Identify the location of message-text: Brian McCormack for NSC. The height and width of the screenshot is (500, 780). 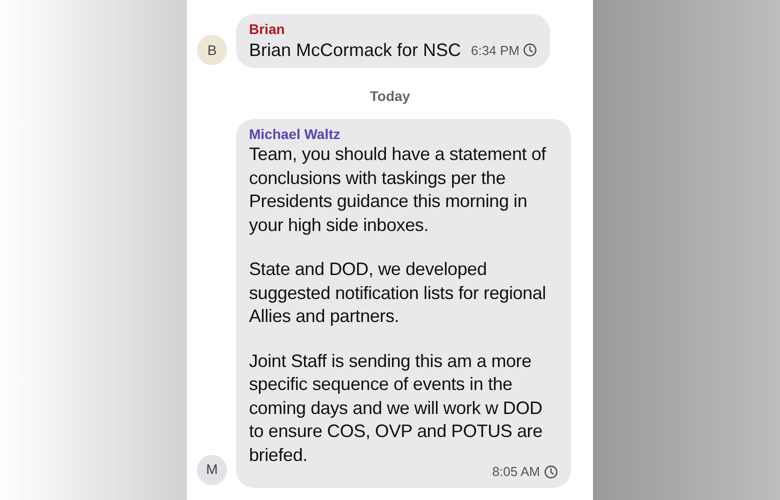
(355, 50).